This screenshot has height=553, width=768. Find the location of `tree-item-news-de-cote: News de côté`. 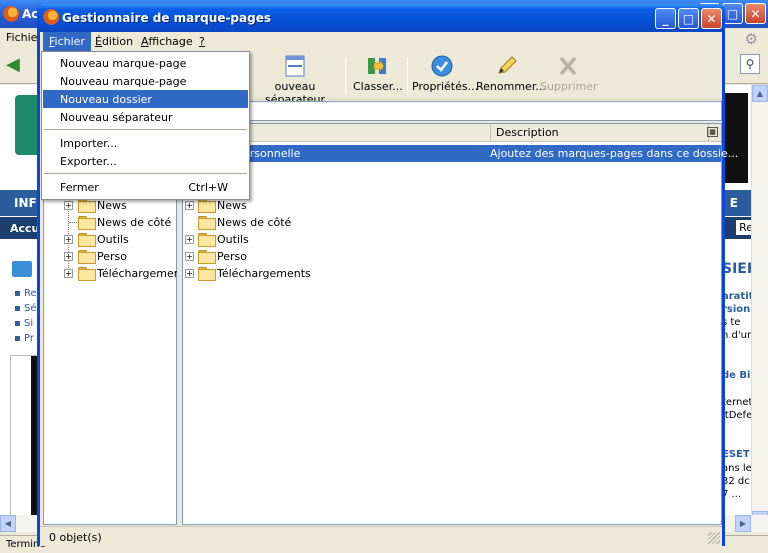

tree-item-news-de-cote: News de côté is located at coordinates (110, 222).